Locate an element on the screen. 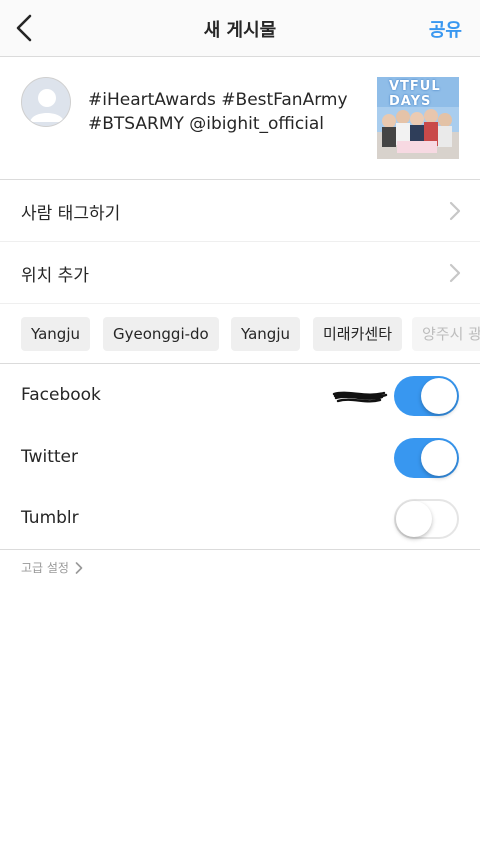 This screenshot has width=480, height=854. share-tumblr-row: Tumblr is located at coordinates (240, 519).